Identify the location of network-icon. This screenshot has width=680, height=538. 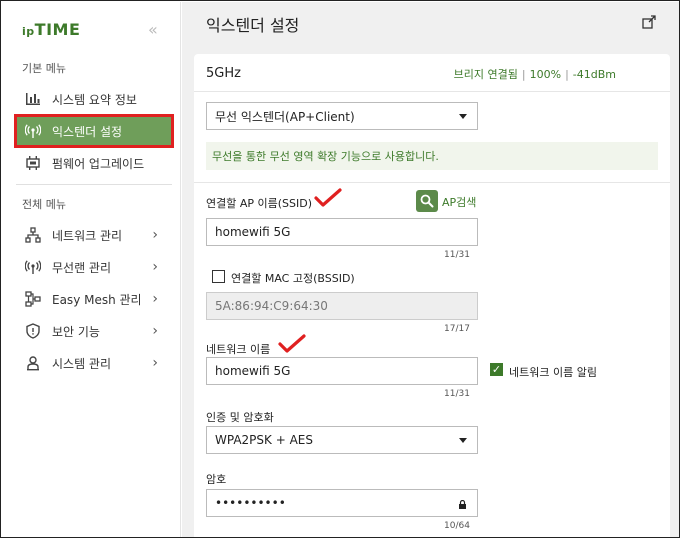
(33, 235).